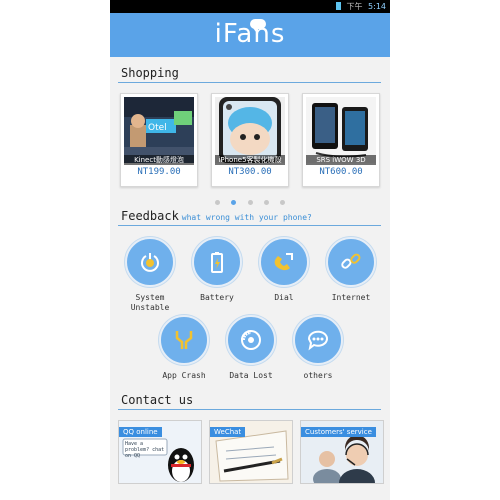 The height and width of the screenshot is (500, 500). I want to click on status-period: 下午, so click(354, 6).